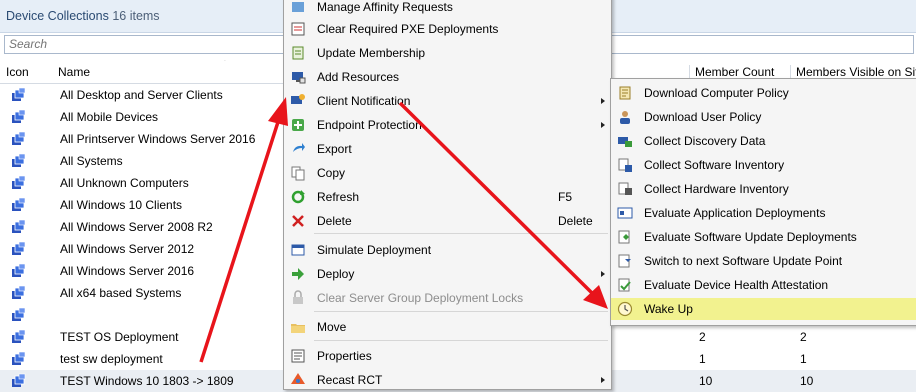  Describe the element at coordinates (334, 221) in the screenshot. I see `menu-item-label: Delete` at that location.